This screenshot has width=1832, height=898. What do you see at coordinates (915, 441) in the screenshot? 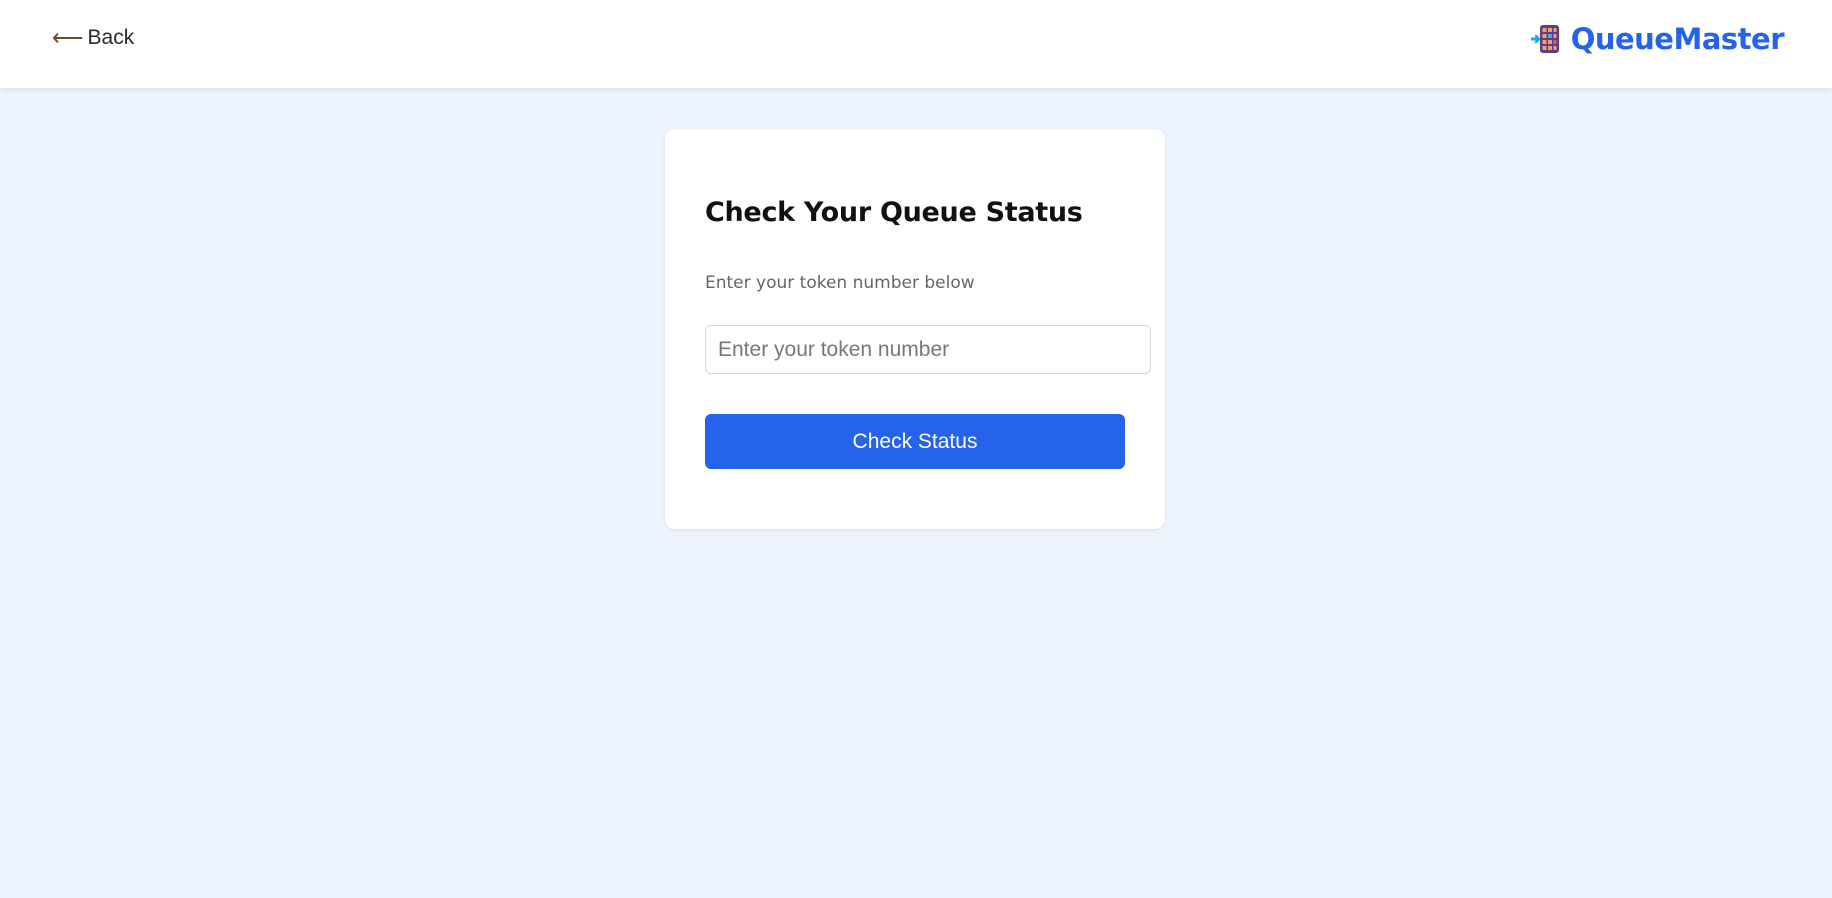
I see `check-status-button: Check Status` at bounding box center [915, 441].